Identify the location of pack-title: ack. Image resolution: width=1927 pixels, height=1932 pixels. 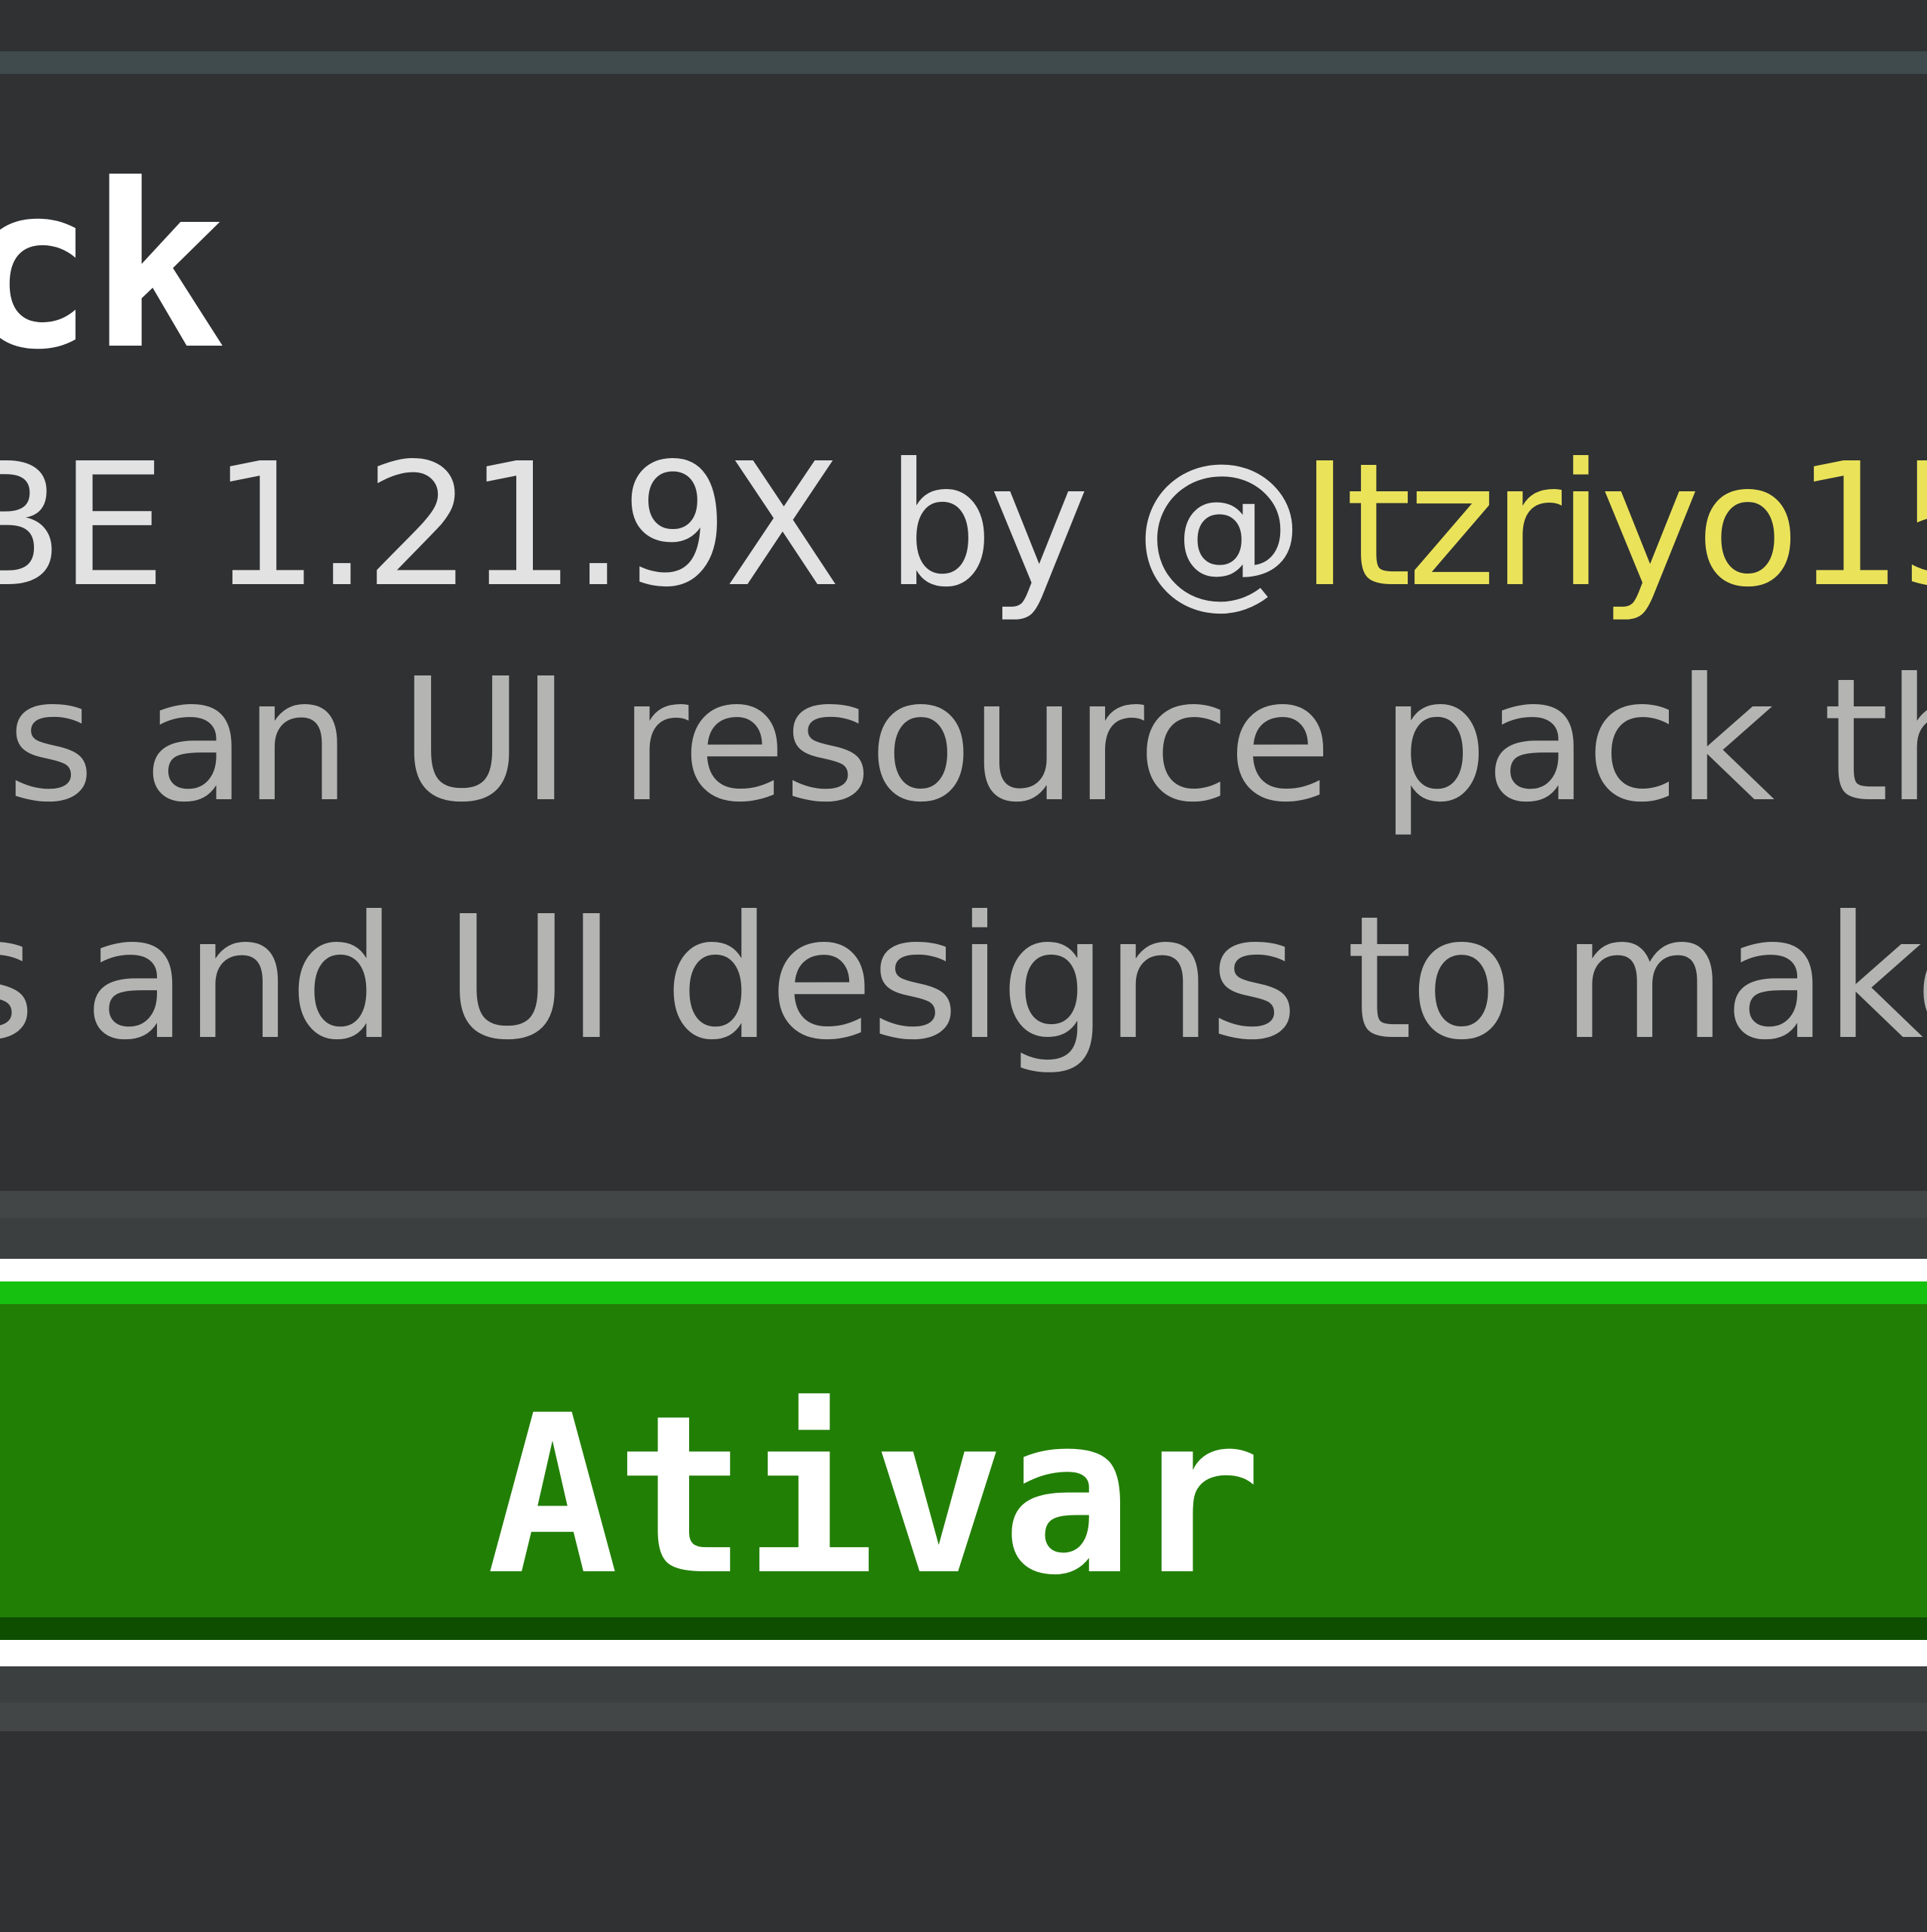
(113, 267).